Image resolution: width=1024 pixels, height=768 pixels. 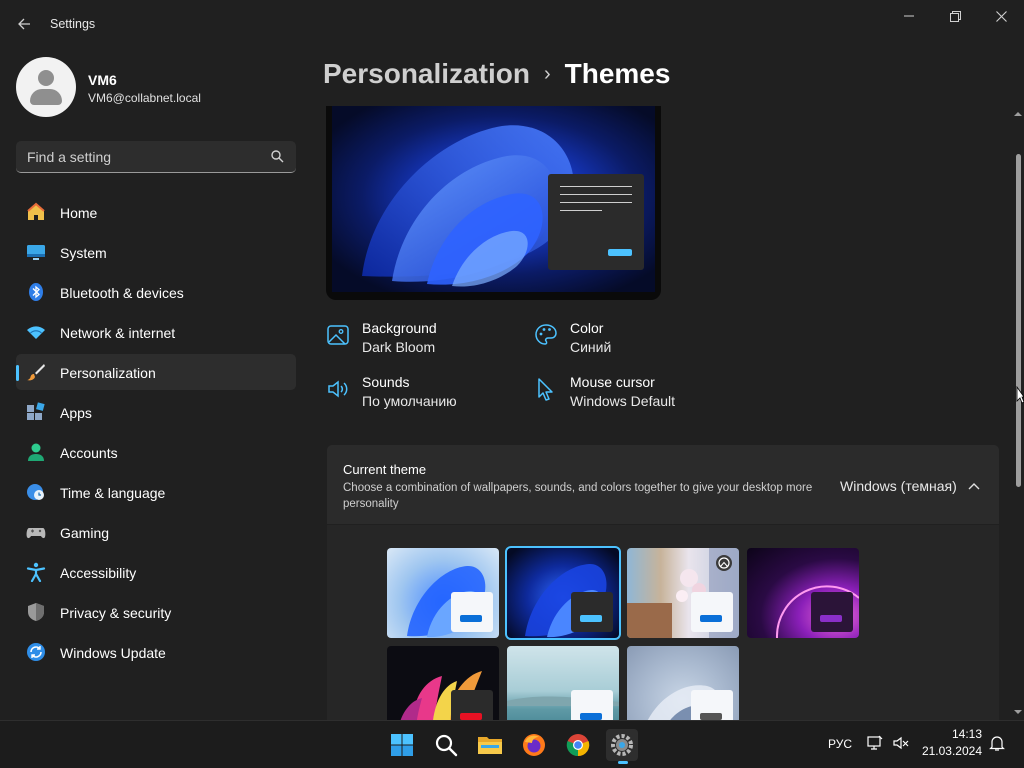 What do you see at coordinates (156, 572) in the screenshot?
I see `sidebar-item-accessibility: Accessibility` at bounding box center [156, 572].